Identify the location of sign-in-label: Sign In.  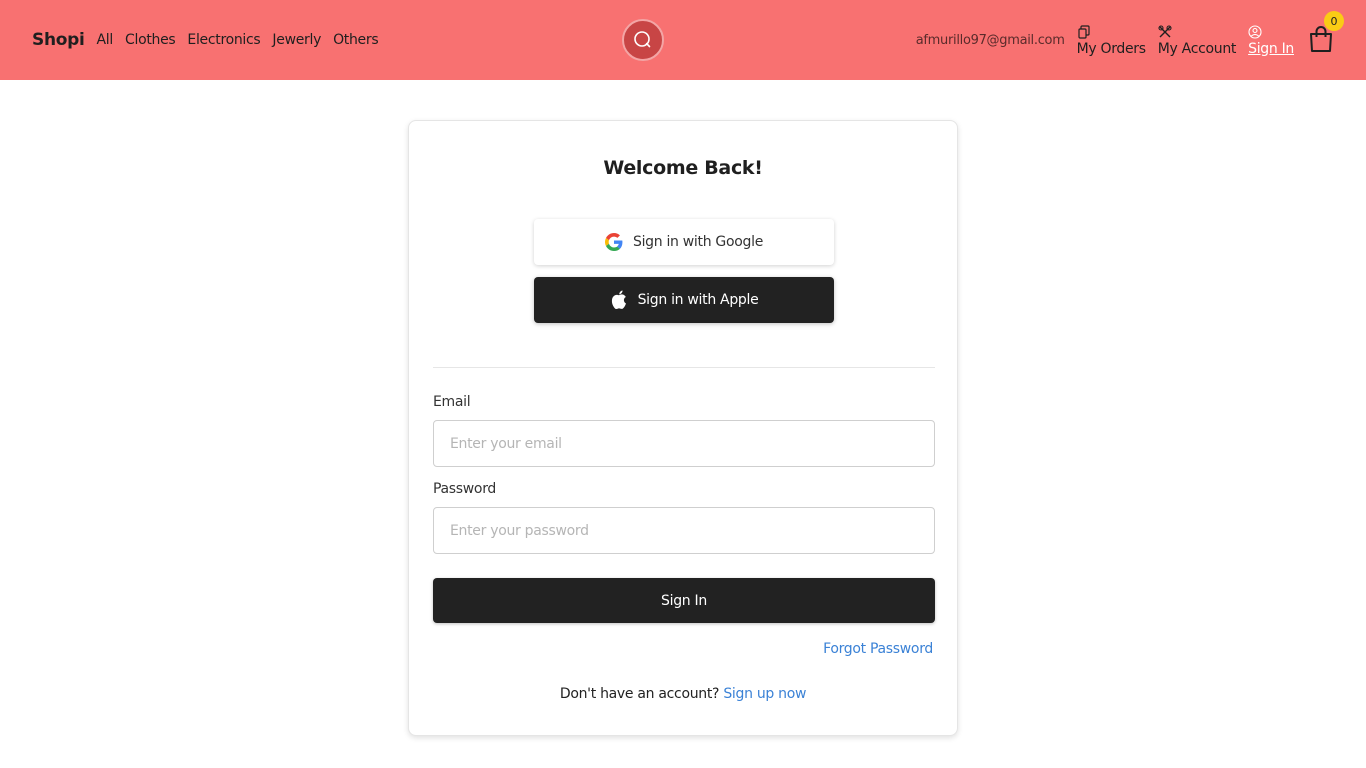
(1271, 48).